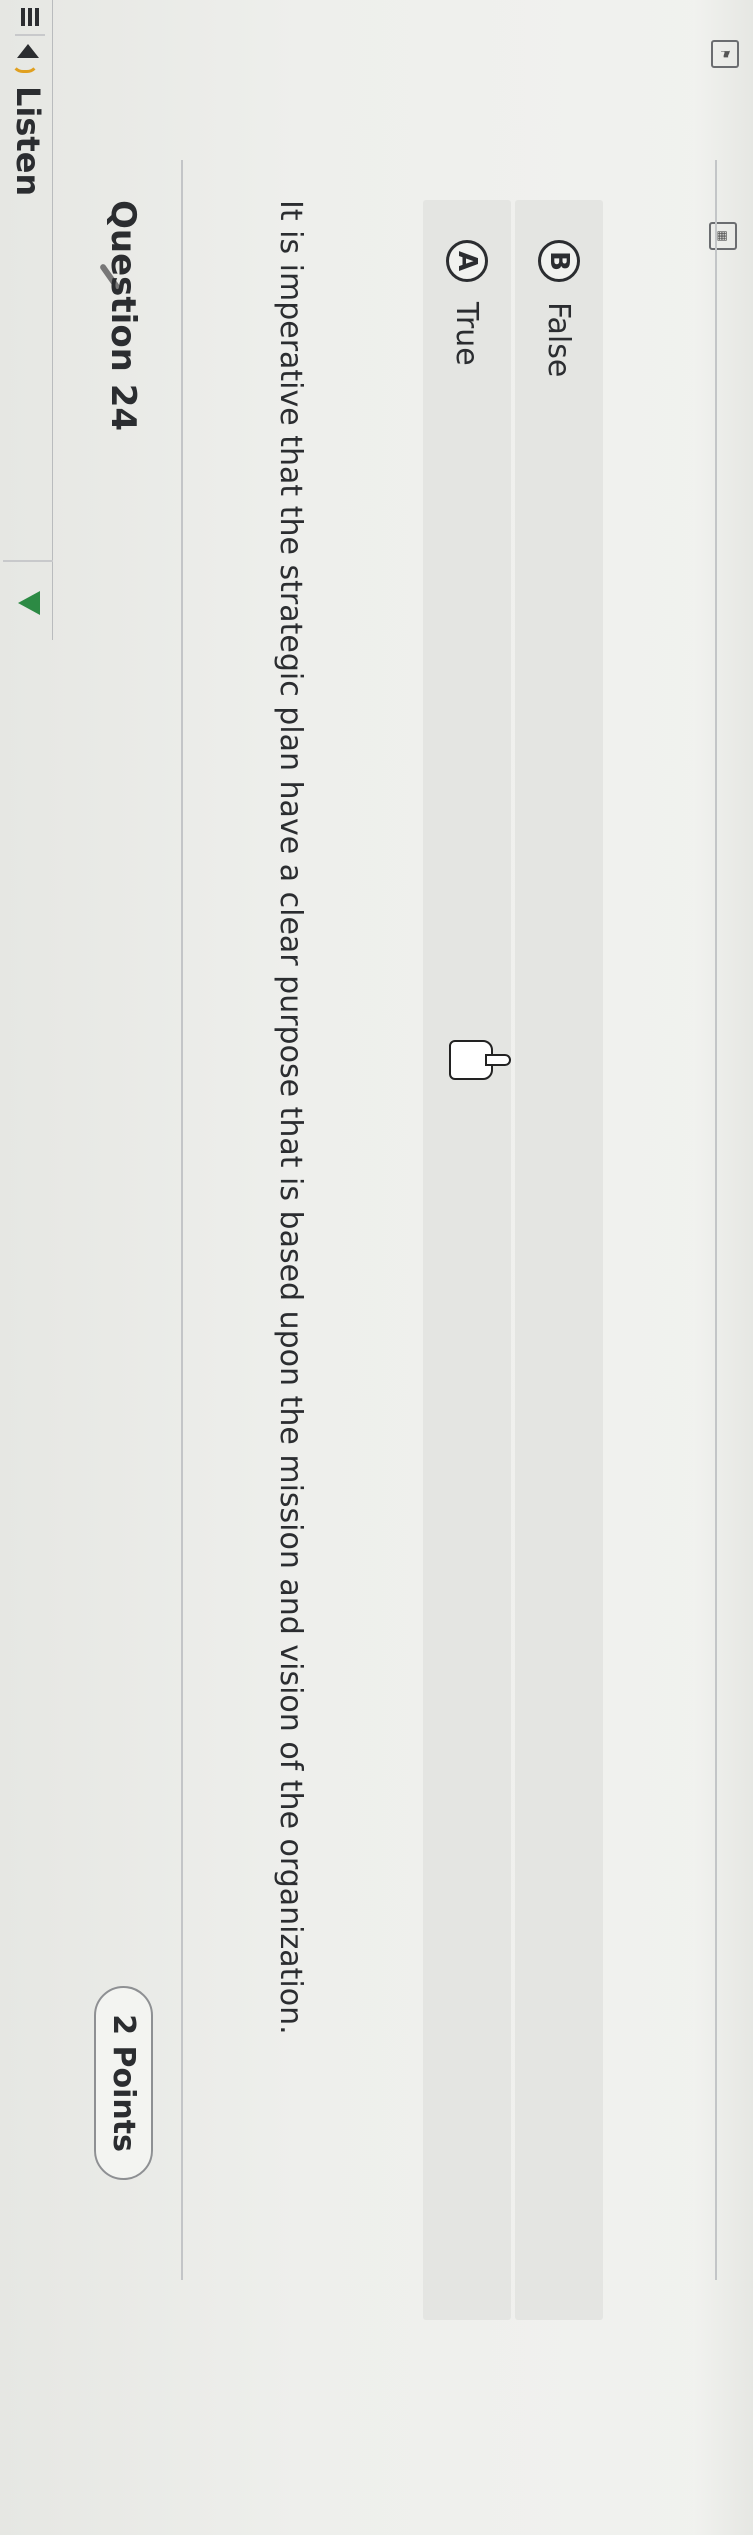 Image resolution: width=753 pixels, height=2535 pixels. What do you see at coordinates (559, 1260) in the screenshot?
I see `option-false: B False` at bounding box center [559, 1260].